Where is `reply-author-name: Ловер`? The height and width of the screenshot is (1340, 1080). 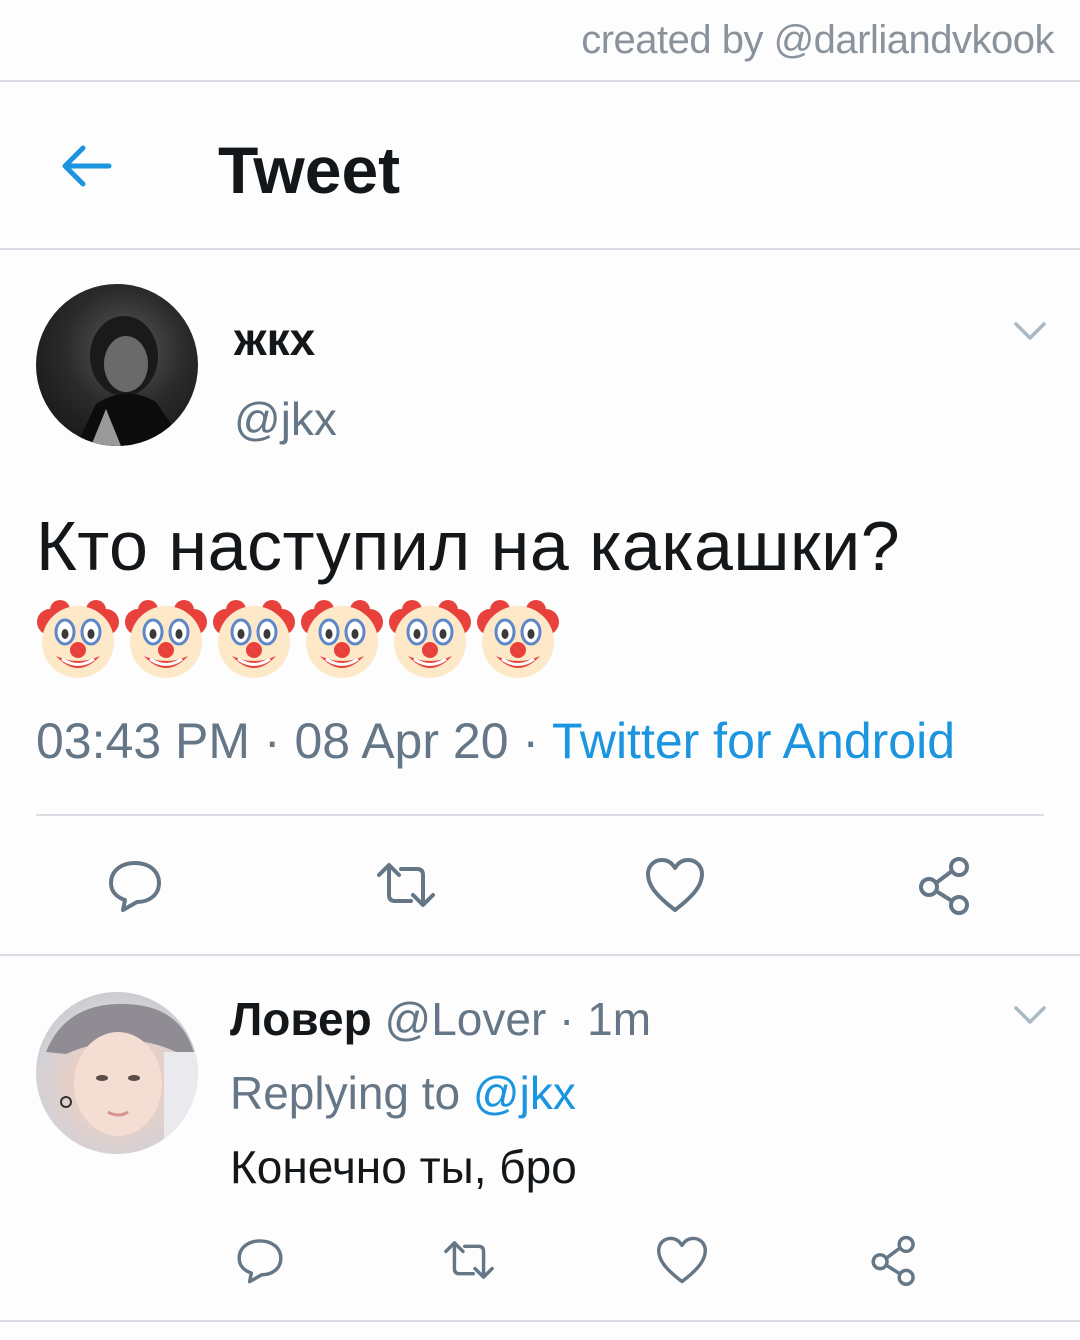 reply-author-name: Ловер is located at coordinates (301, 1019).